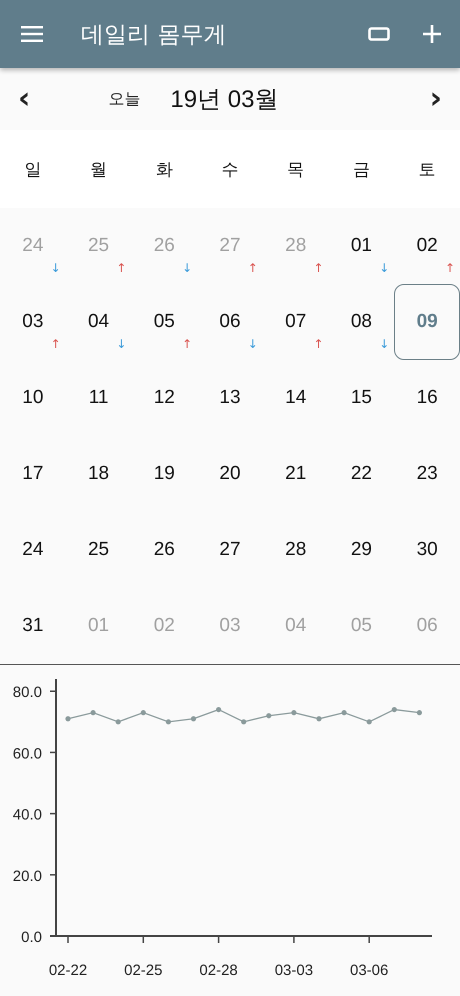 The width and height of the screenshot is (460, 996). What do you see at coordinates (32, 169) in the screenshot?
I see `weekday-label: 일` at bounding box center [32, 169].